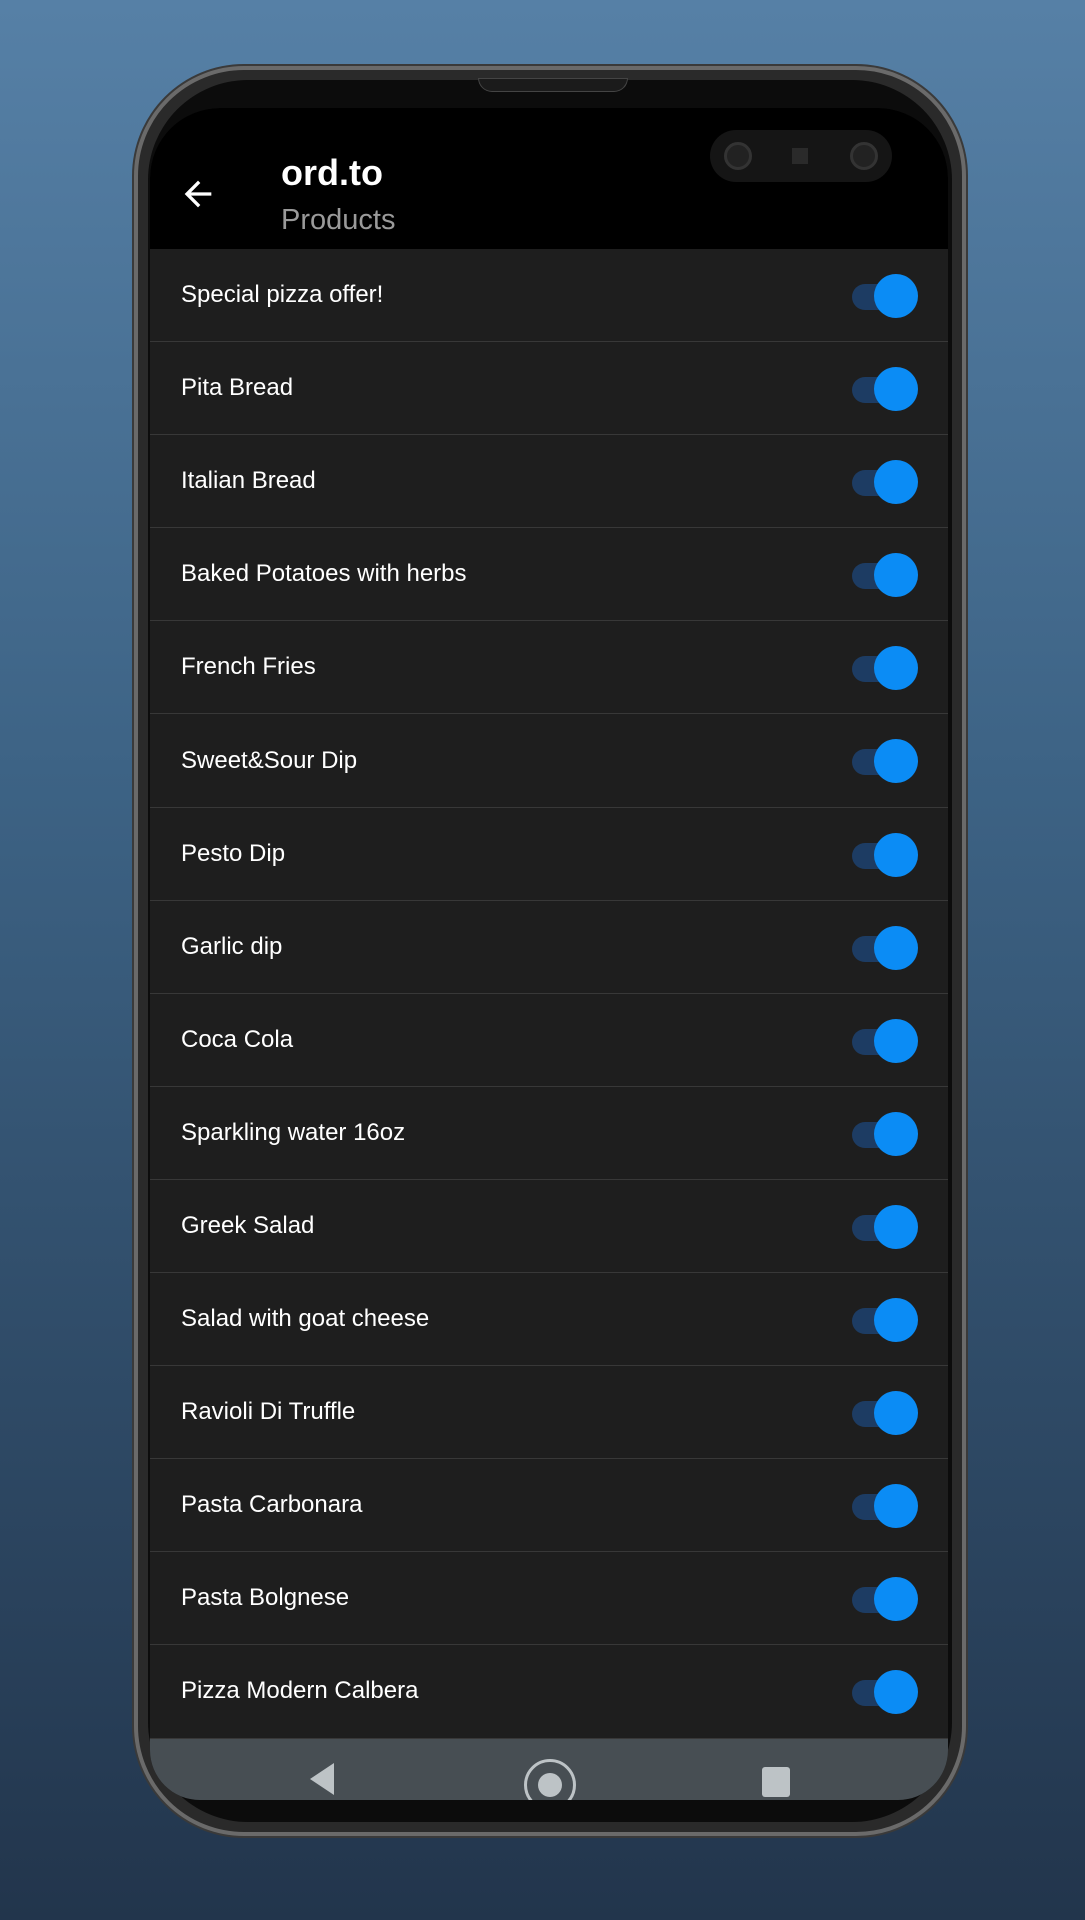 This screenshot has width=1085, height=1920. I want to click on back-arrow-icon, so click(198, 194).